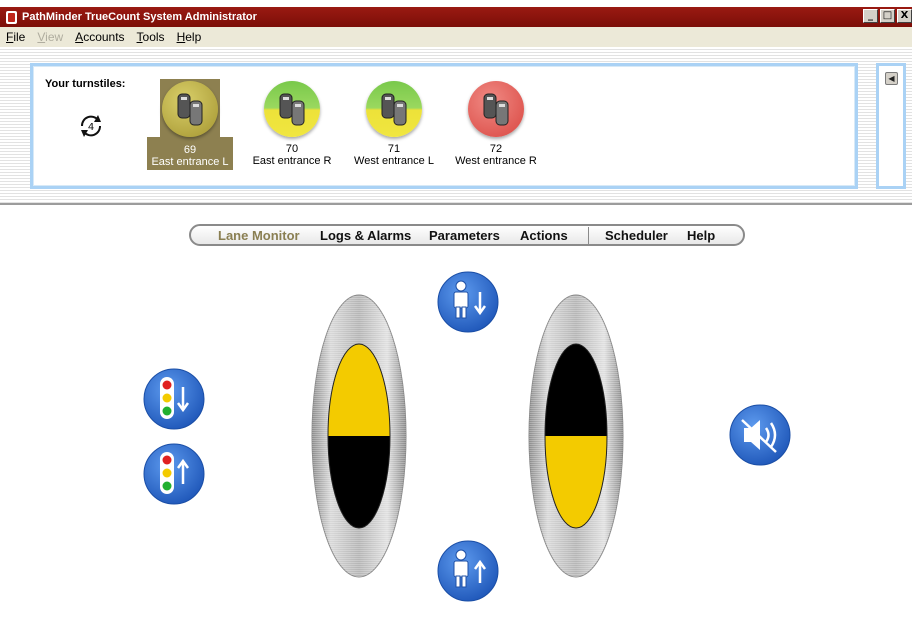 Image resolution: width=912 pixels, height=628 pixels. What do you see at coordinates (365, 235) in the screenshot?
I see `tab-logs-alarms: Logs & Alarms` at bounding box center [365, 235].